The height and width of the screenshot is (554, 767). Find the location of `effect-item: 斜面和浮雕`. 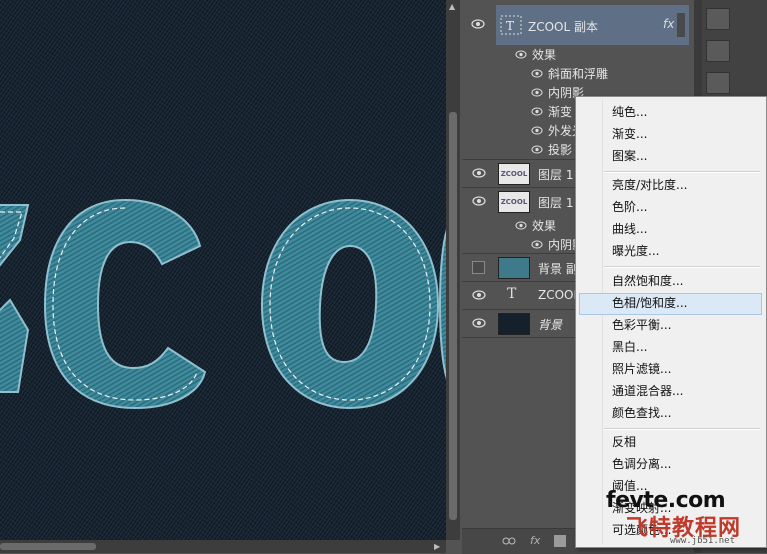

effect-item: 斜面和浮雕 is located at coordinates (570, 73).